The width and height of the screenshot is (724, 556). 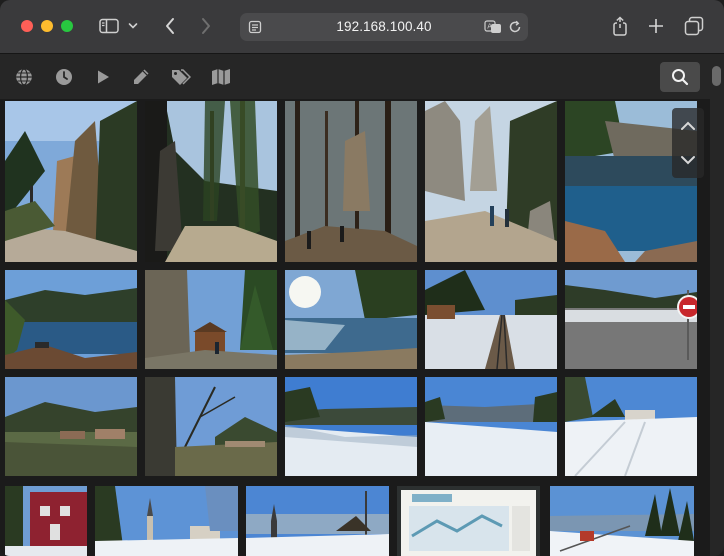 I want to click on address-bar: 192.168.100.40 A, so click(x=384, y=27).